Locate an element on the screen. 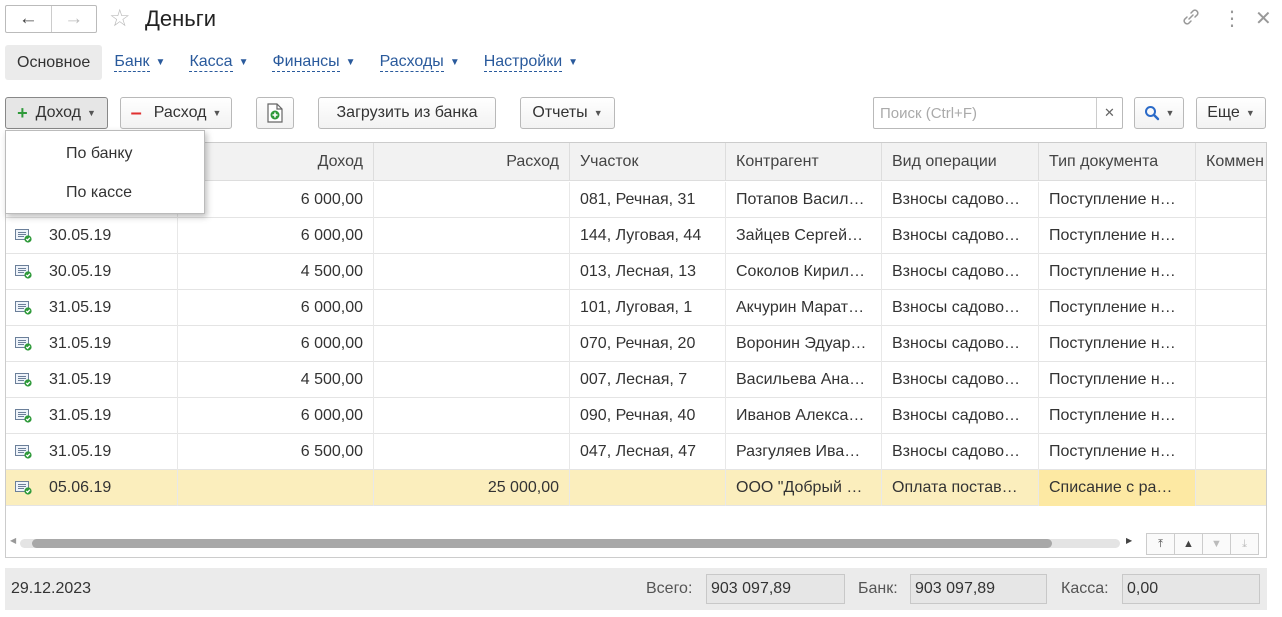 This screenshot has height=617, width=1282. list-navigation: ⤒ ▲ ▼ ⤓ is located at coordinates (1202, 544).